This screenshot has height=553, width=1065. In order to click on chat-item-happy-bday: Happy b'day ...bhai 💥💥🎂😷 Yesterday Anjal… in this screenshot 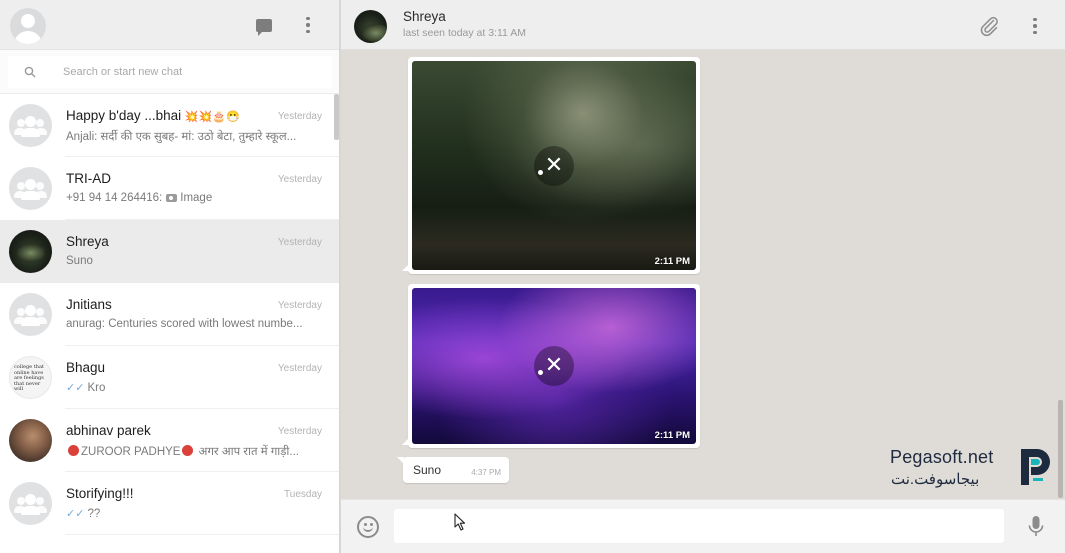, I will do `click(169, 125)`.